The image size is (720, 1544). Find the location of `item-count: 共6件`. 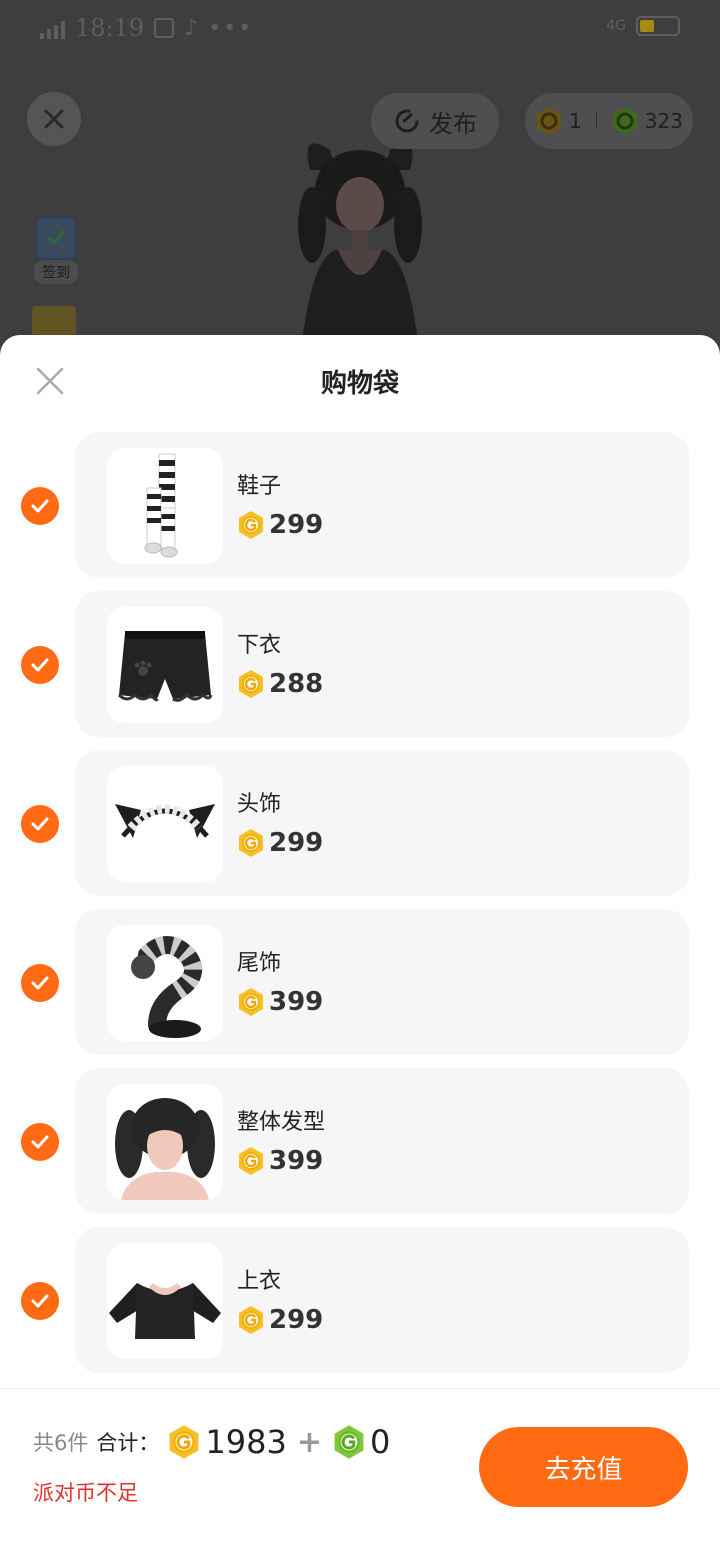

item-count: 共6件 is located at coordinates (61, 1443).